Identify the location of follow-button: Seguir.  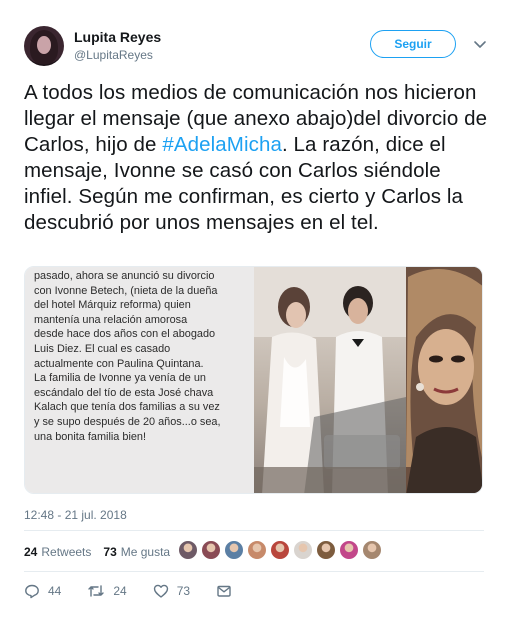
(413, 44).